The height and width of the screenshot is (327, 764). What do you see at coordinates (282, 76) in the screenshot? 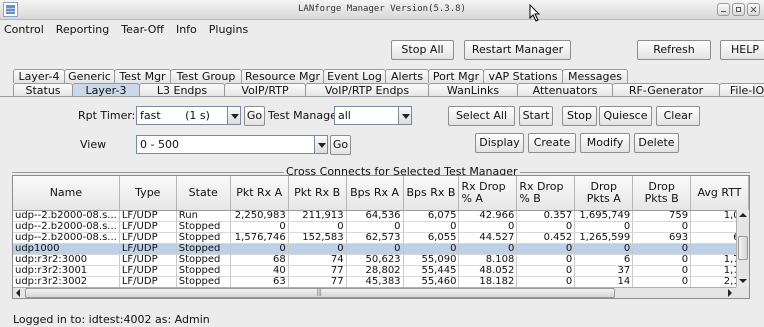
I see `tab-resource-mgr: Resource Mgr` at bounding box center [282, 76].